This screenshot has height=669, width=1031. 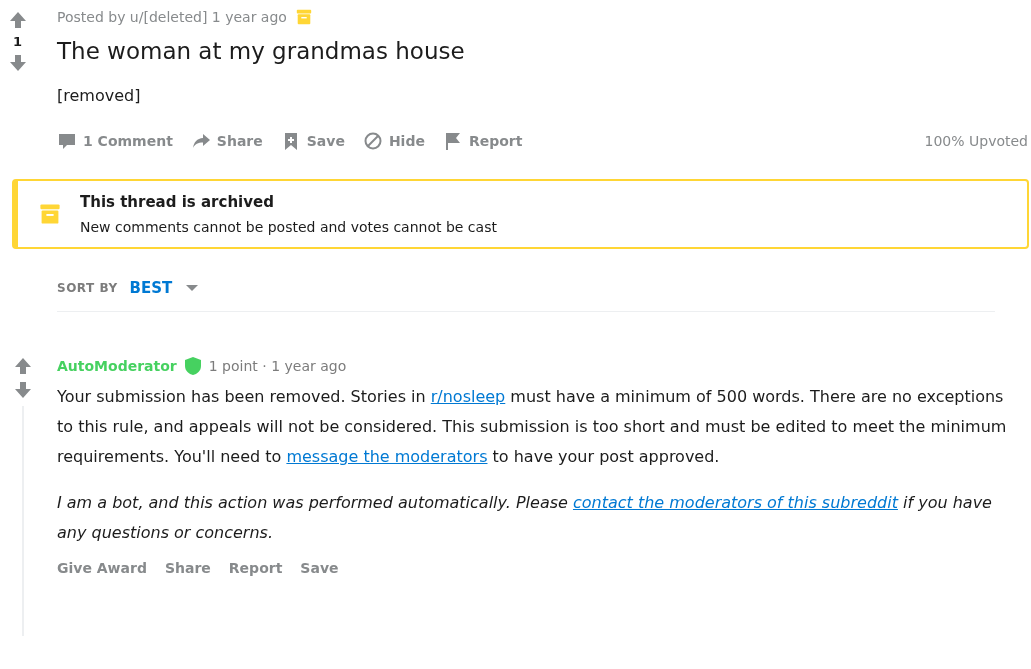 What do you see at coordinates (124, 141) in the screenshot?
I see `comment-button: 1 Comment` at bounding box center [124, 141].